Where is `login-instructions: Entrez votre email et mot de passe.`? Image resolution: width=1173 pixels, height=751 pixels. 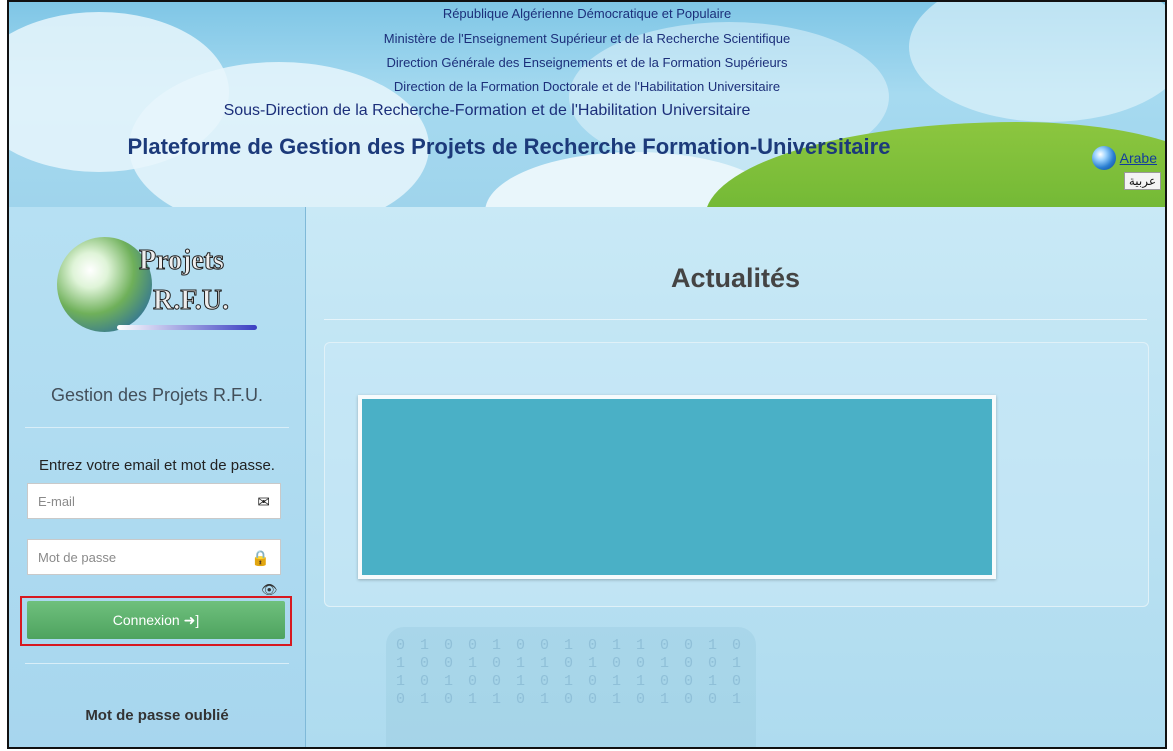
login-instructions: Entrez votre email et mot de passe. is located at coordinates (157, 465).